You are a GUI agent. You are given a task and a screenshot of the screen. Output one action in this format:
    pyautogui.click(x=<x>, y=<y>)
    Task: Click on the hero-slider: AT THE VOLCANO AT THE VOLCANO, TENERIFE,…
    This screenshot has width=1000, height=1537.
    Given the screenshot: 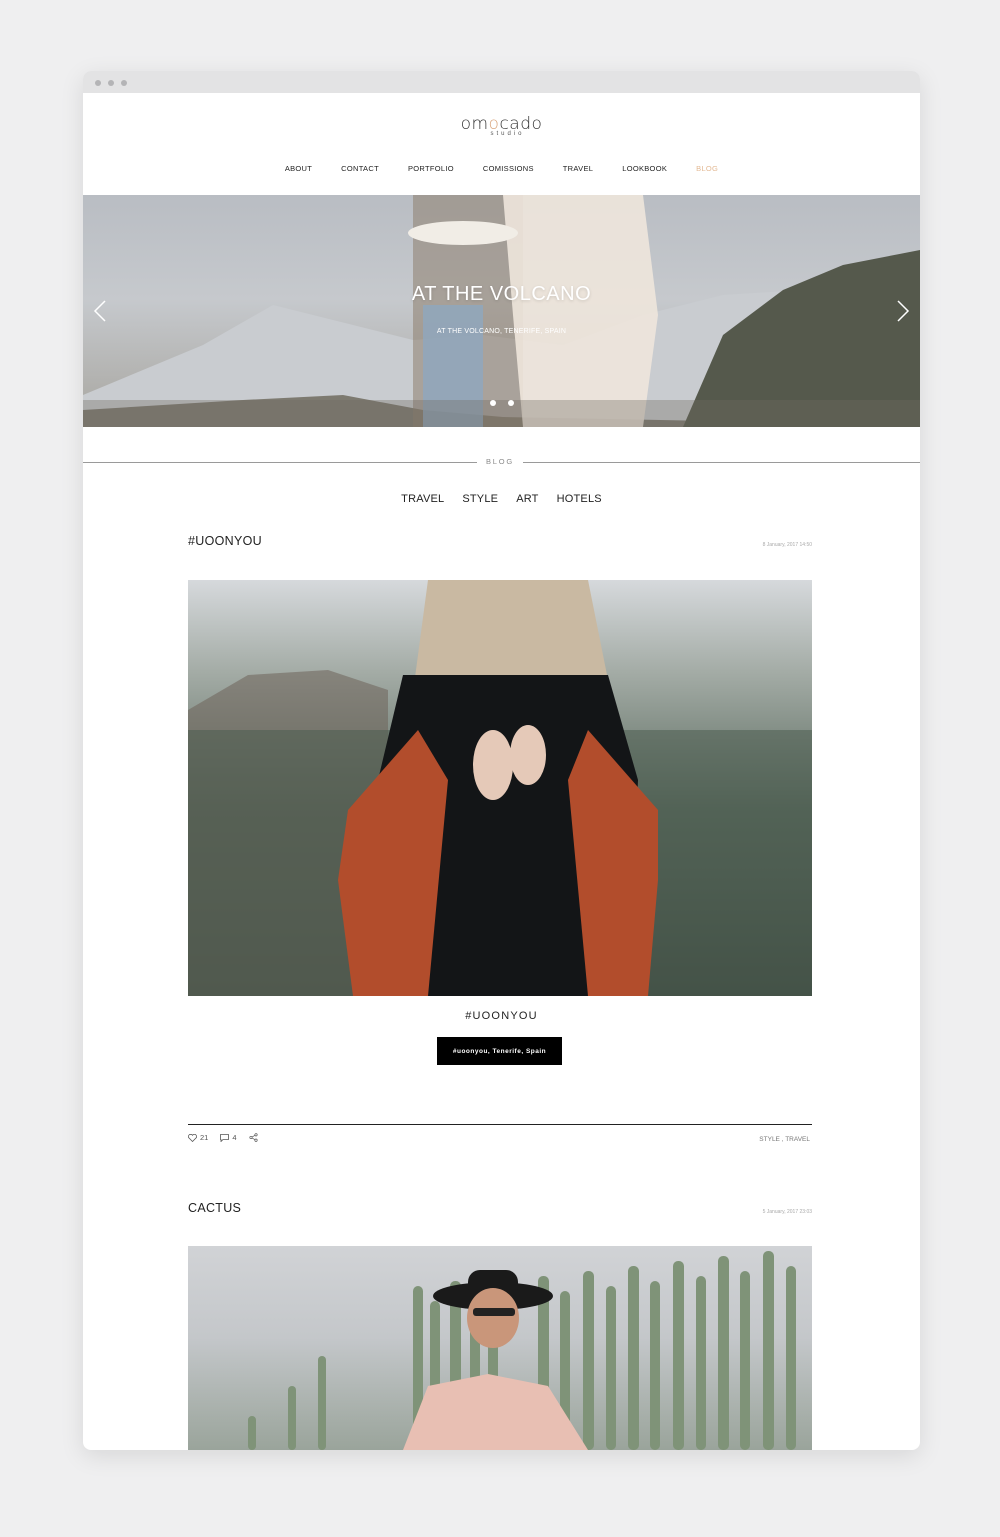 What is the action you would take?
    pyautogui.click(x=501, y=311)
    